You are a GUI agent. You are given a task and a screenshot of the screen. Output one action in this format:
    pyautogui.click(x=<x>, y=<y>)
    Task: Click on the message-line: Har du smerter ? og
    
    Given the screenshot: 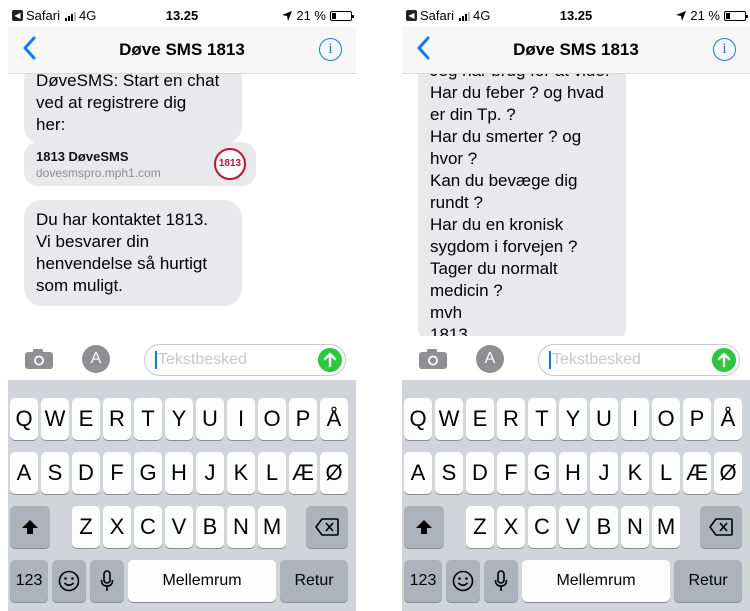 What is the action you would take?
    pyautogui.click(x=506, y=136)
    